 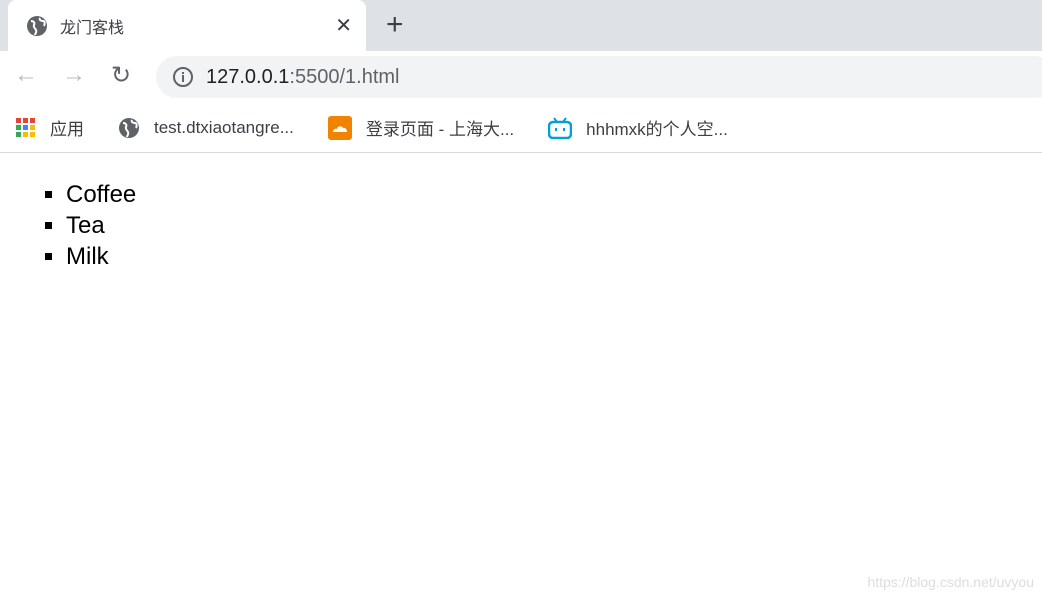 I want to click on forward-button: →, so click(x=74, y=75).